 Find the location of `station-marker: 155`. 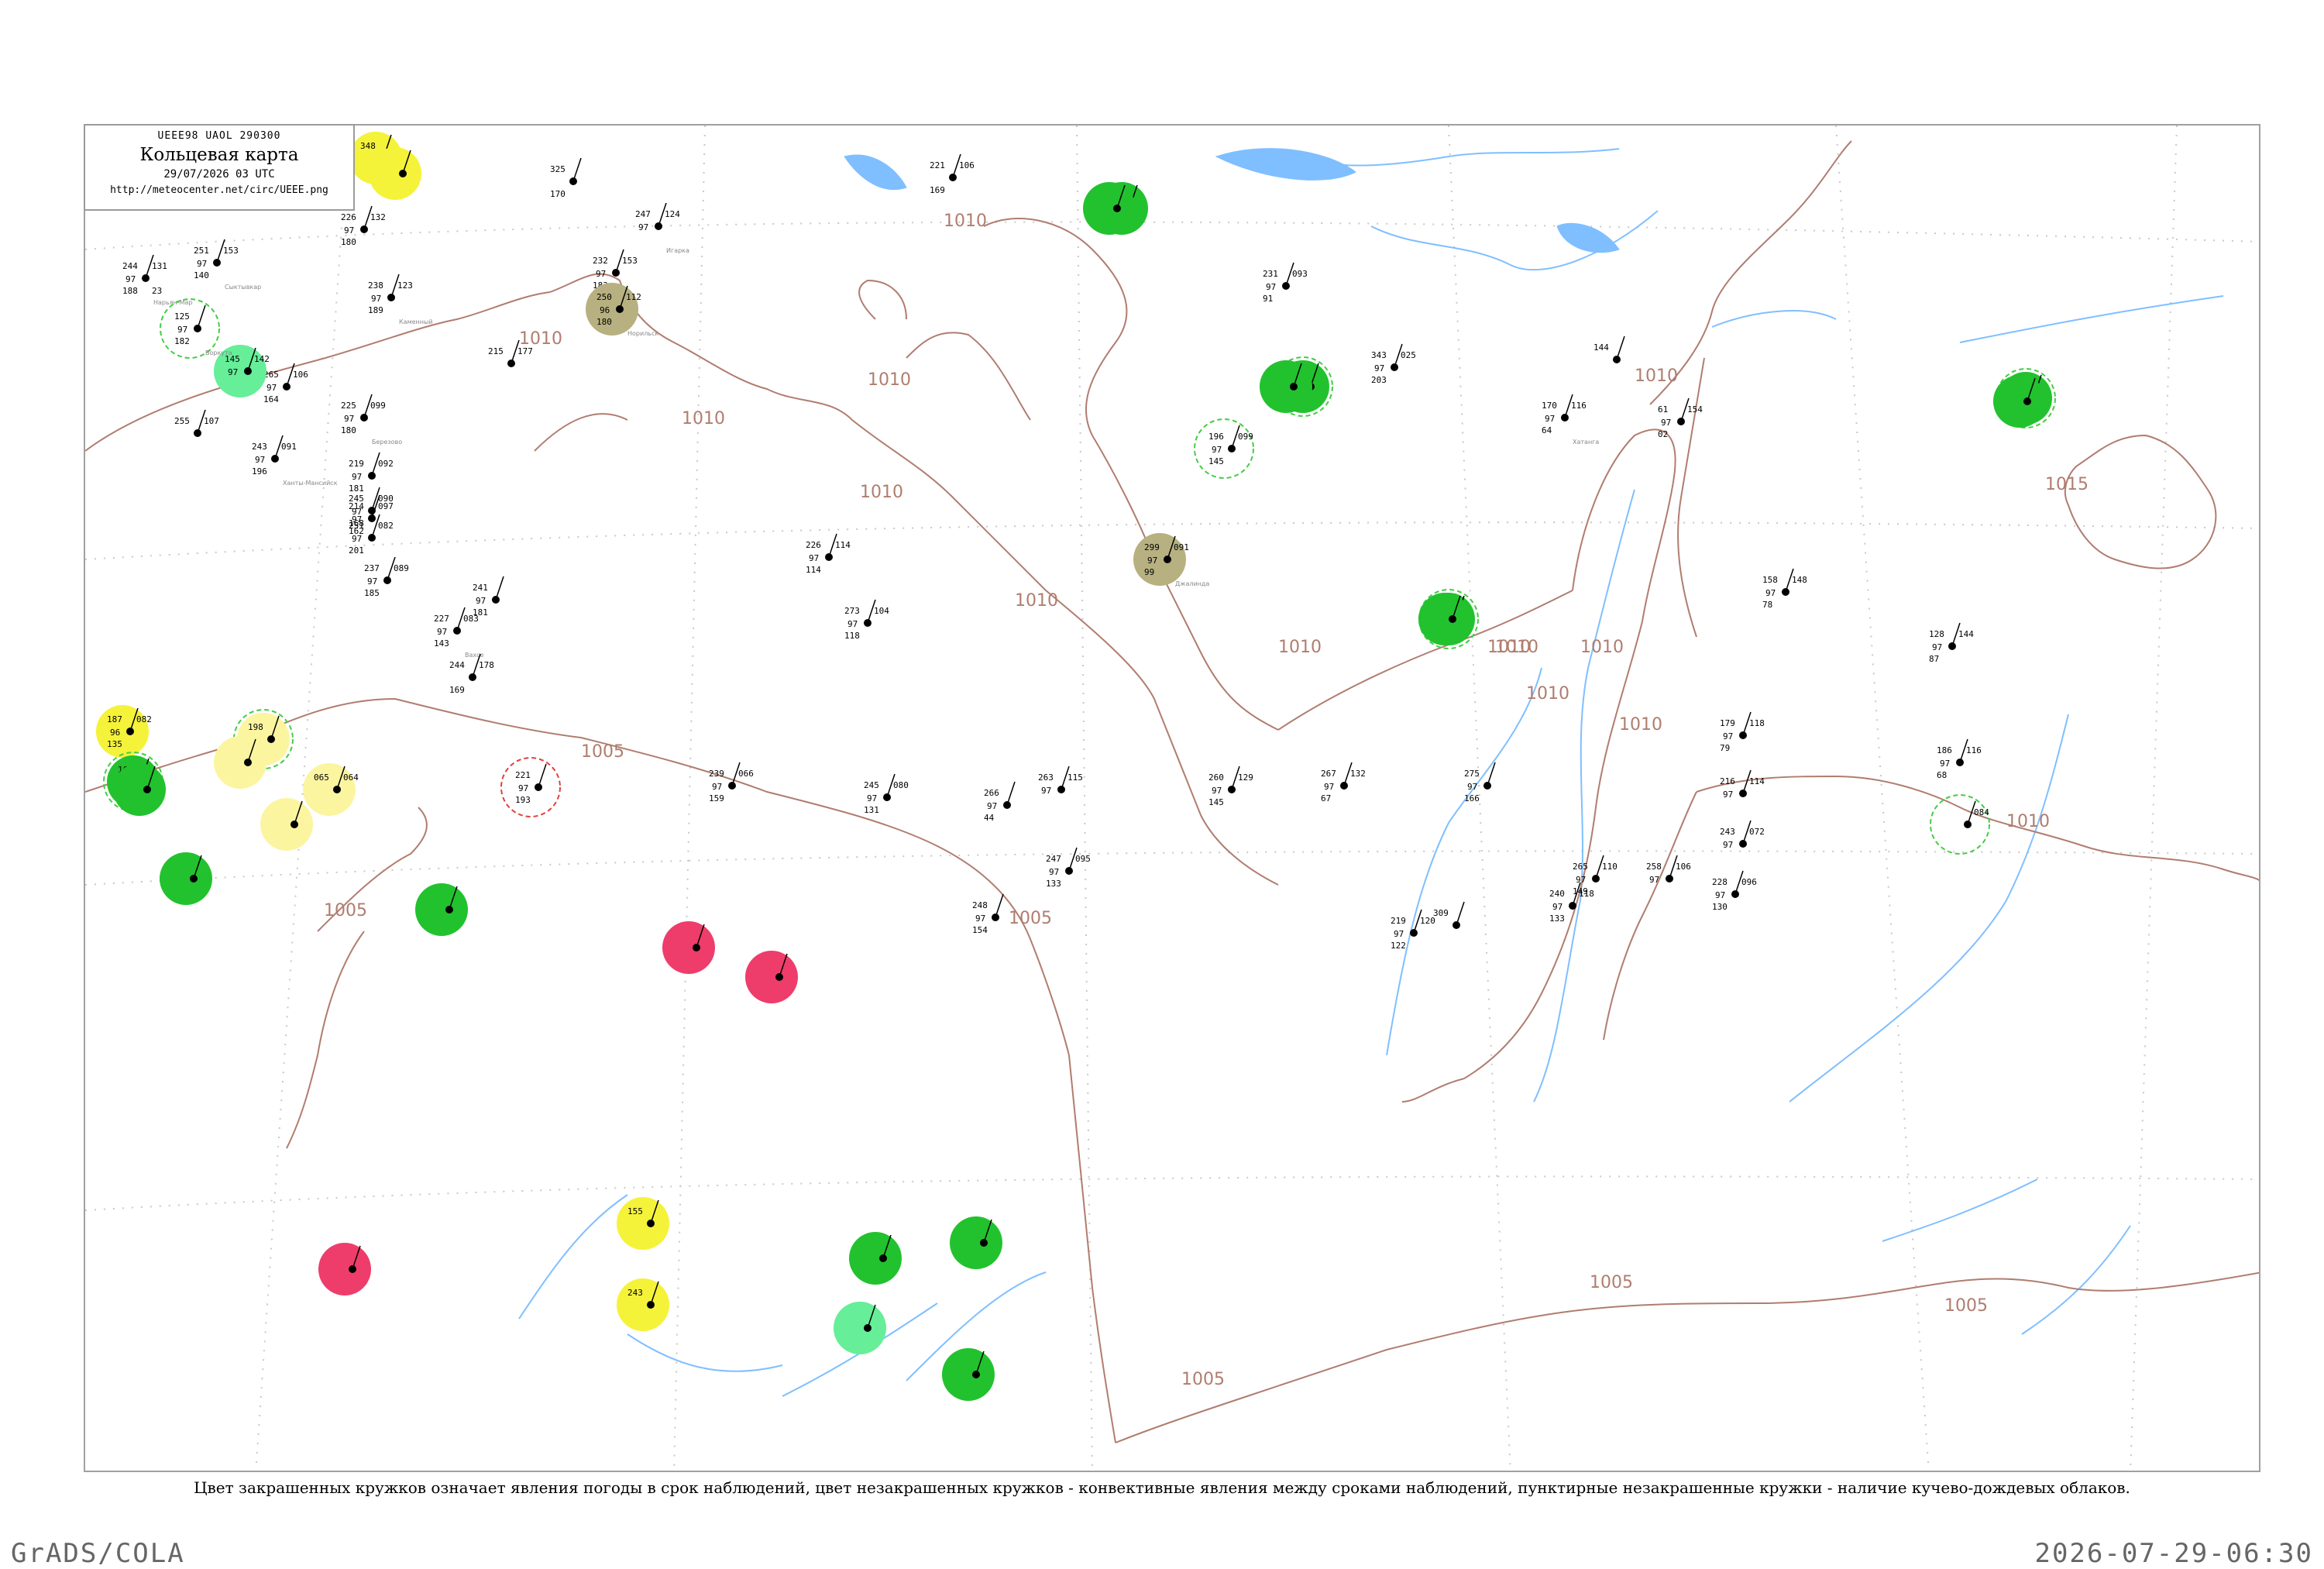

station-marker: 155 is located at coordinates (643, 1224).